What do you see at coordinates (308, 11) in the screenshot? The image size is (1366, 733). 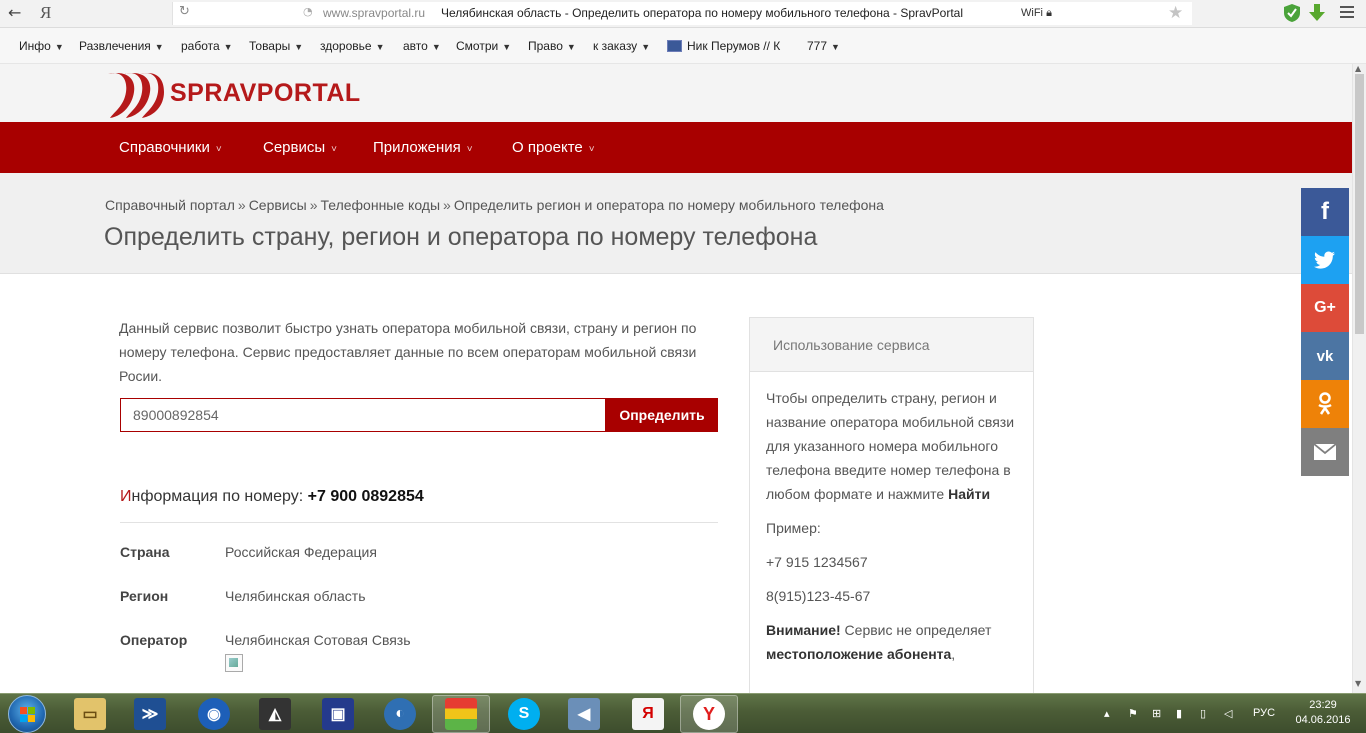 I see `site-info-icon: ◔` at bounding box center [308, 11].